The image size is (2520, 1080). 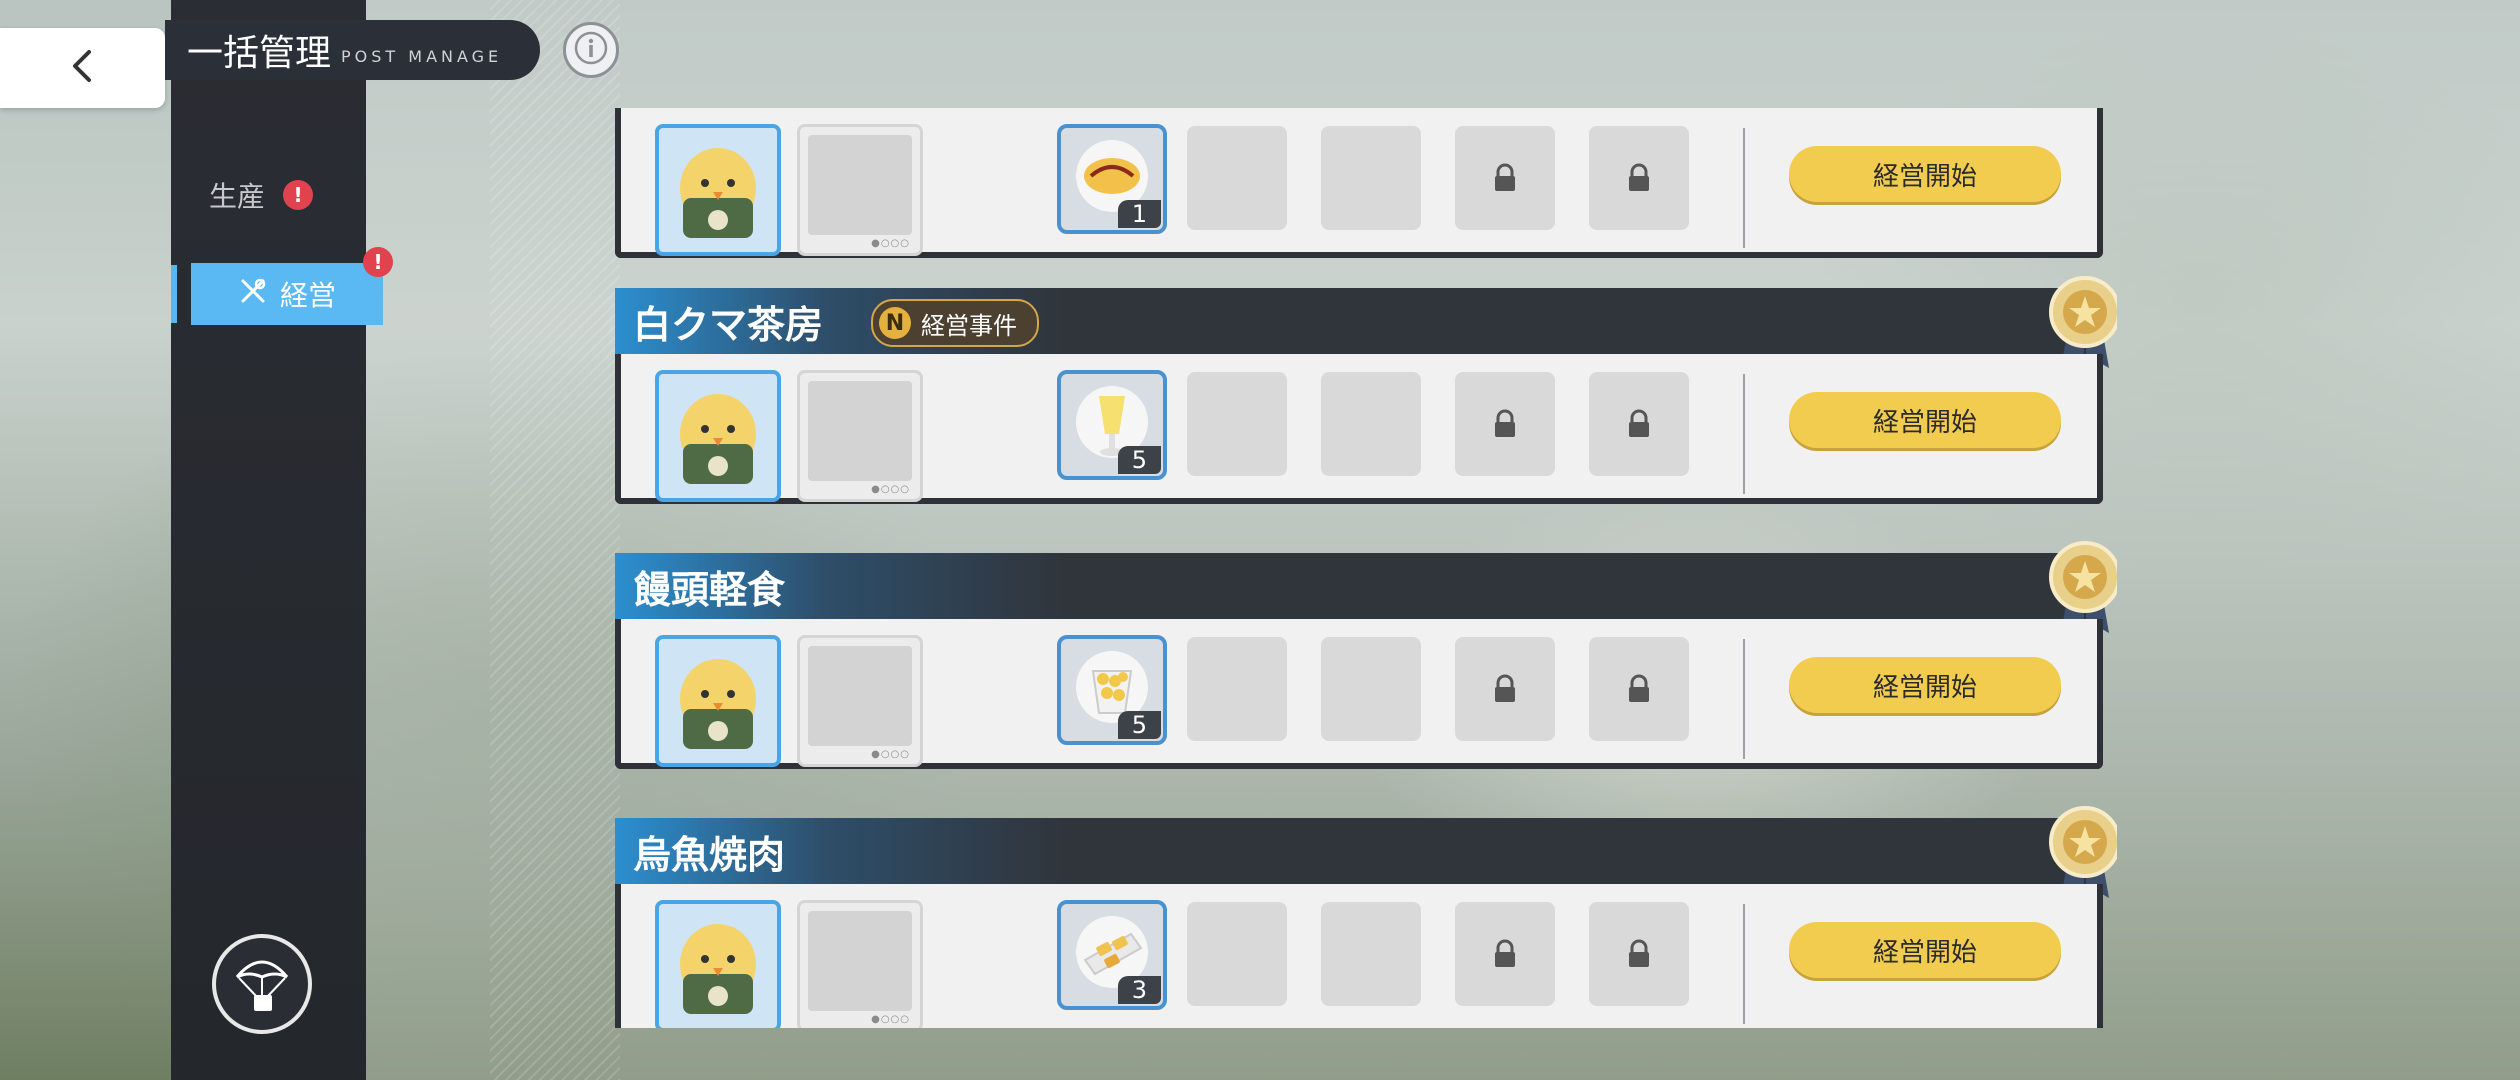 What do you see at coordinates (268, 540) in the screenshot?
I see `sidebar` at bounding box center [268, 540].